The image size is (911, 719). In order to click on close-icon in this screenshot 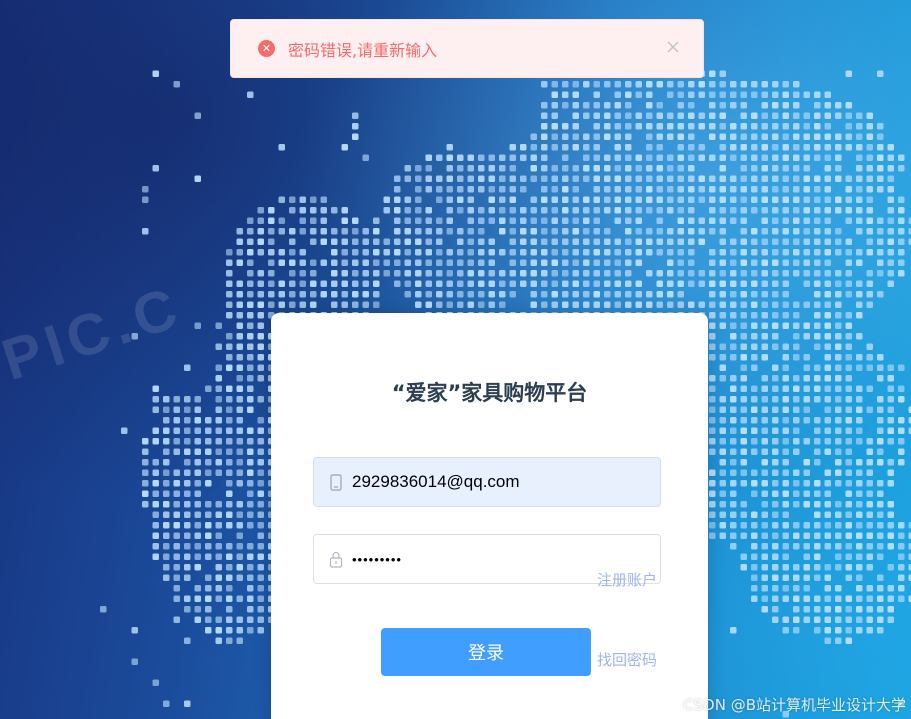, I will do `click(673, 47)`.